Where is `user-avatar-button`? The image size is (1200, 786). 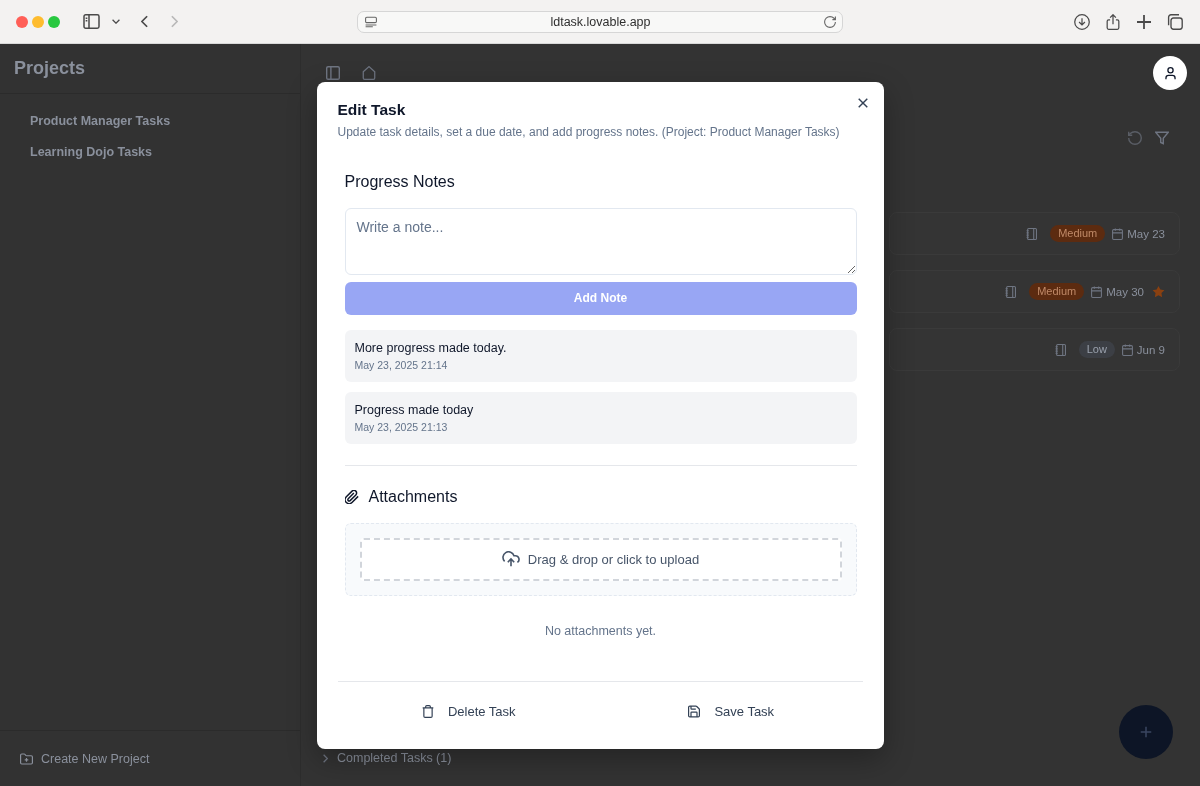 user-avatar-button is located at coordinates (1170, 73).